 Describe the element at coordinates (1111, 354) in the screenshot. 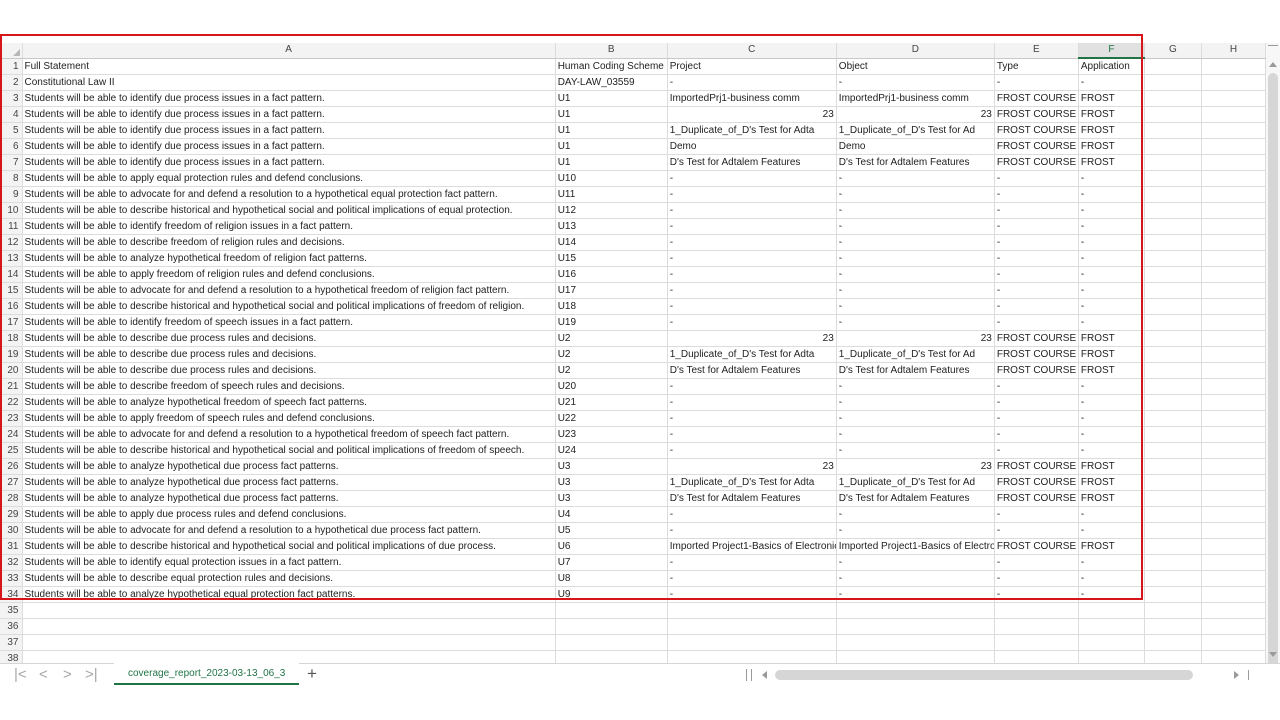

I see `cell-f19: FROST` at that location.